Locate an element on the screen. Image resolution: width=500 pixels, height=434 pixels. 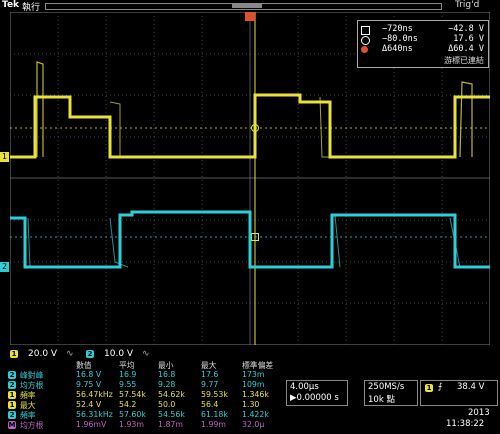
ch2-ground-marker: 2 is located at coordinates (4, 267).